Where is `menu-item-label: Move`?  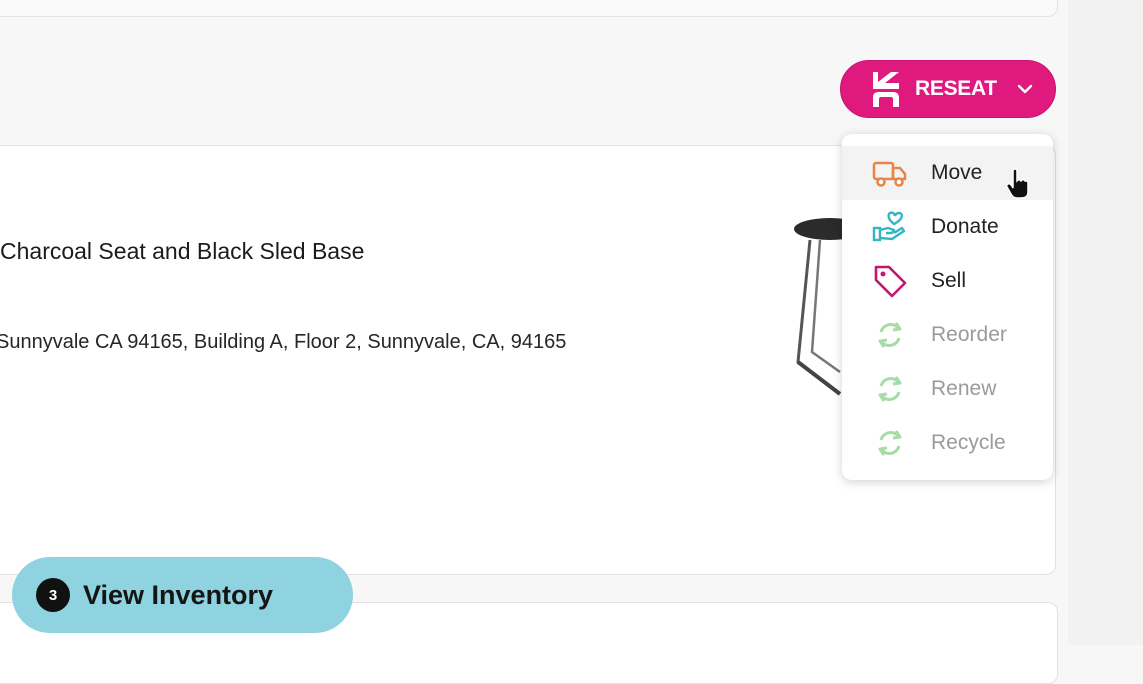
menu-item-label: Move is located at coordinates (957, 172).